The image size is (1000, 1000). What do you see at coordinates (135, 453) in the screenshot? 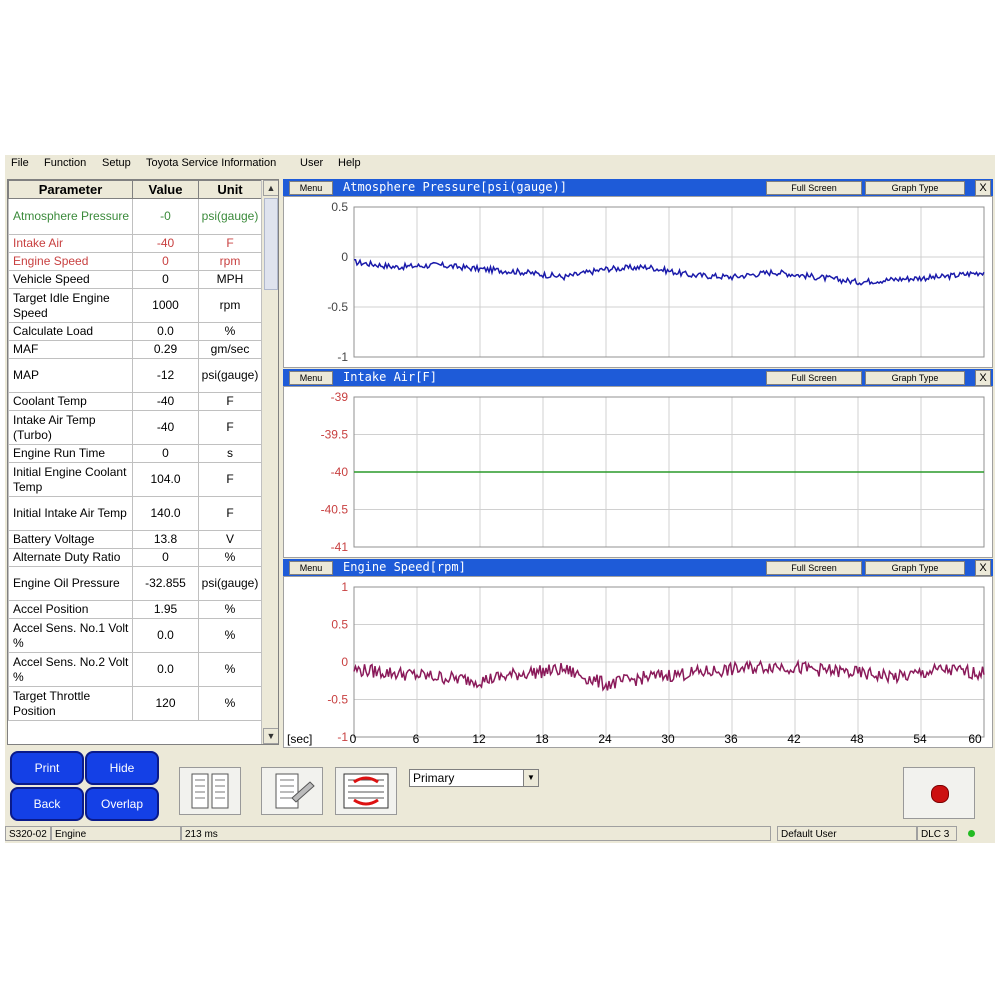
I see `table-row: Engine Run Time 0 s` at bounding box center [135, 453].